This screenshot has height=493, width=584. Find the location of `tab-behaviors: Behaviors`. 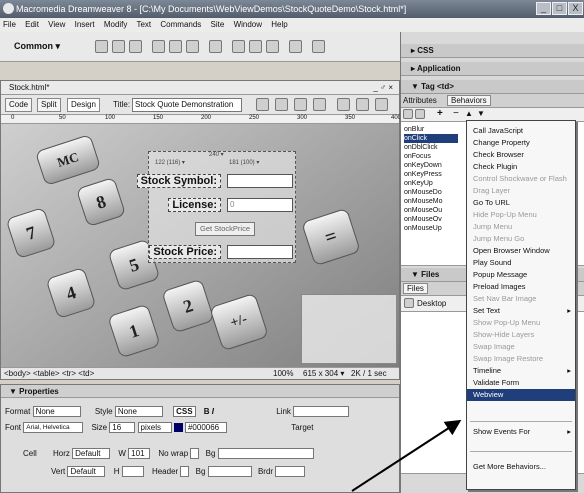

tab-behaviors: Behaviors is located at coordinates (469, 100).